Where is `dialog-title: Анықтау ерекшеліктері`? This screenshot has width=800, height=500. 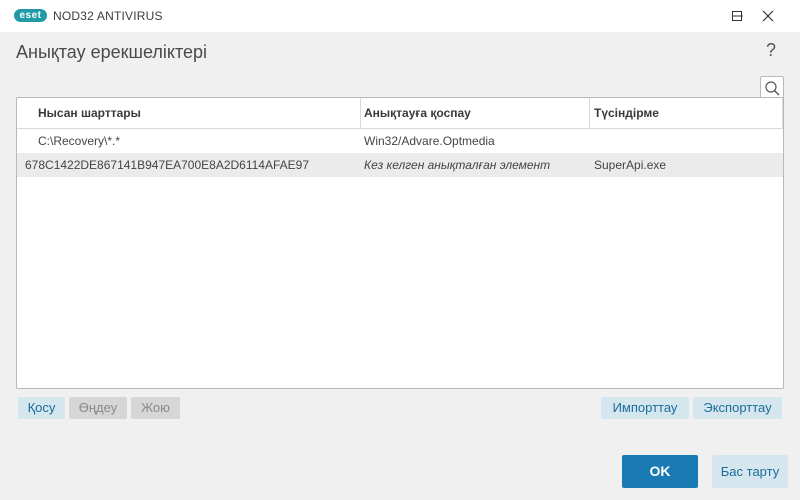
dialog-title: Анықтау ерекшеліктері is located at coordinates (112, 52).